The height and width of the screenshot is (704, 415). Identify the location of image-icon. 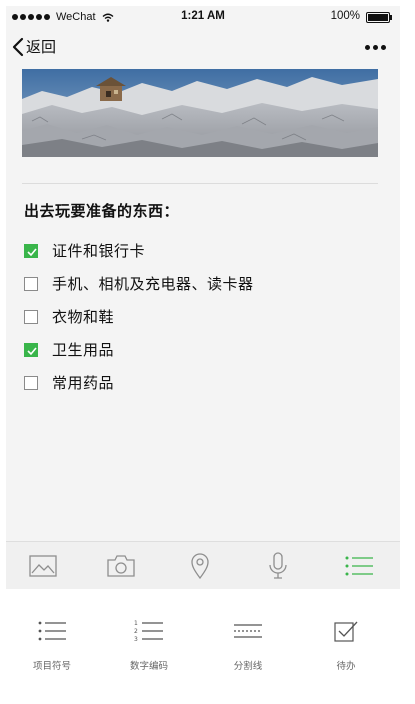
(43, 566).